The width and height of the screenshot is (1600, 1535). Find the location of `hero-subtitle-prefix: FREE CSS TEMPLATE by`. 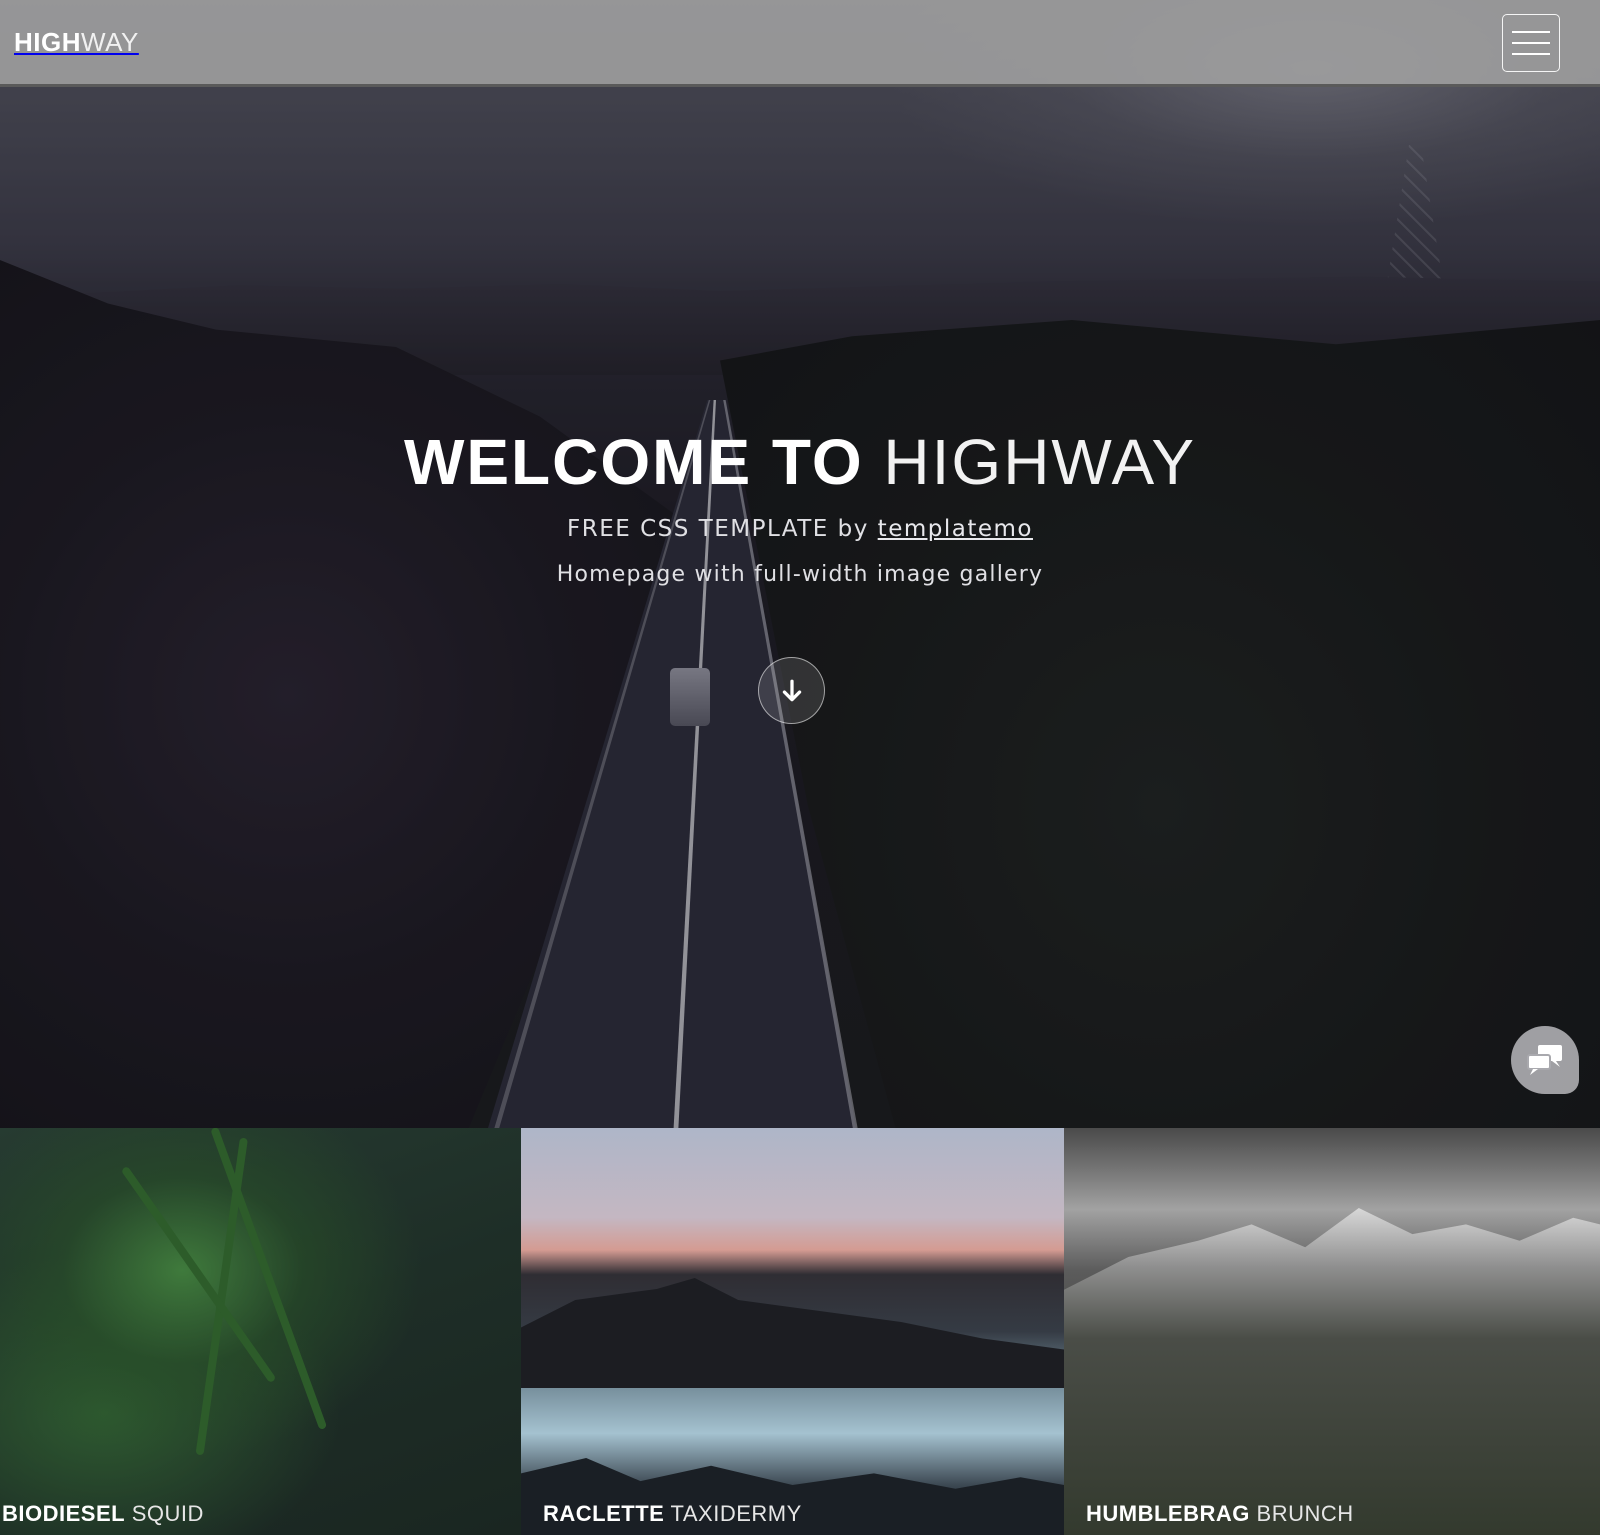

hero-subtitle-prefix: FREE CSS TEMPLATE by is located at coordinates (722, 529).